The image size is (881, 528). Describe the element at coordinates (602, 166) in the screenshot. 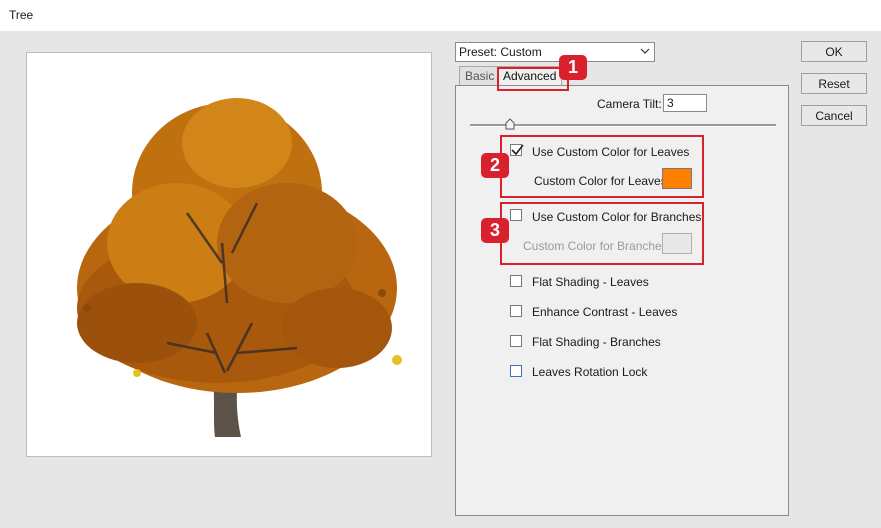

I see `callout-2-box` at that location.